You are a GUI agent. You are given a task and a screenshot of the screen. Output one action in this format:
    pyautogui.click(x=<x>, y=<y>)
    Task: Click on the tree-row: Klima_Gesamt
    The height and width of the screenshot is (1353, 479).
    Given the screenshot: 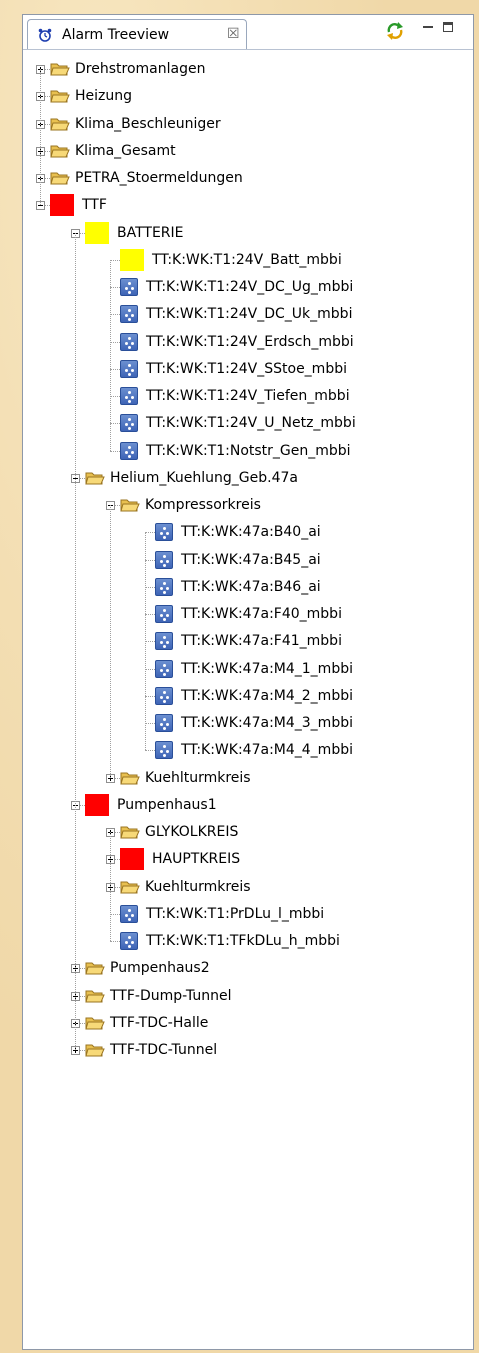 What is the action you would take?
    pyautogui.click(x=248, y=151)
    